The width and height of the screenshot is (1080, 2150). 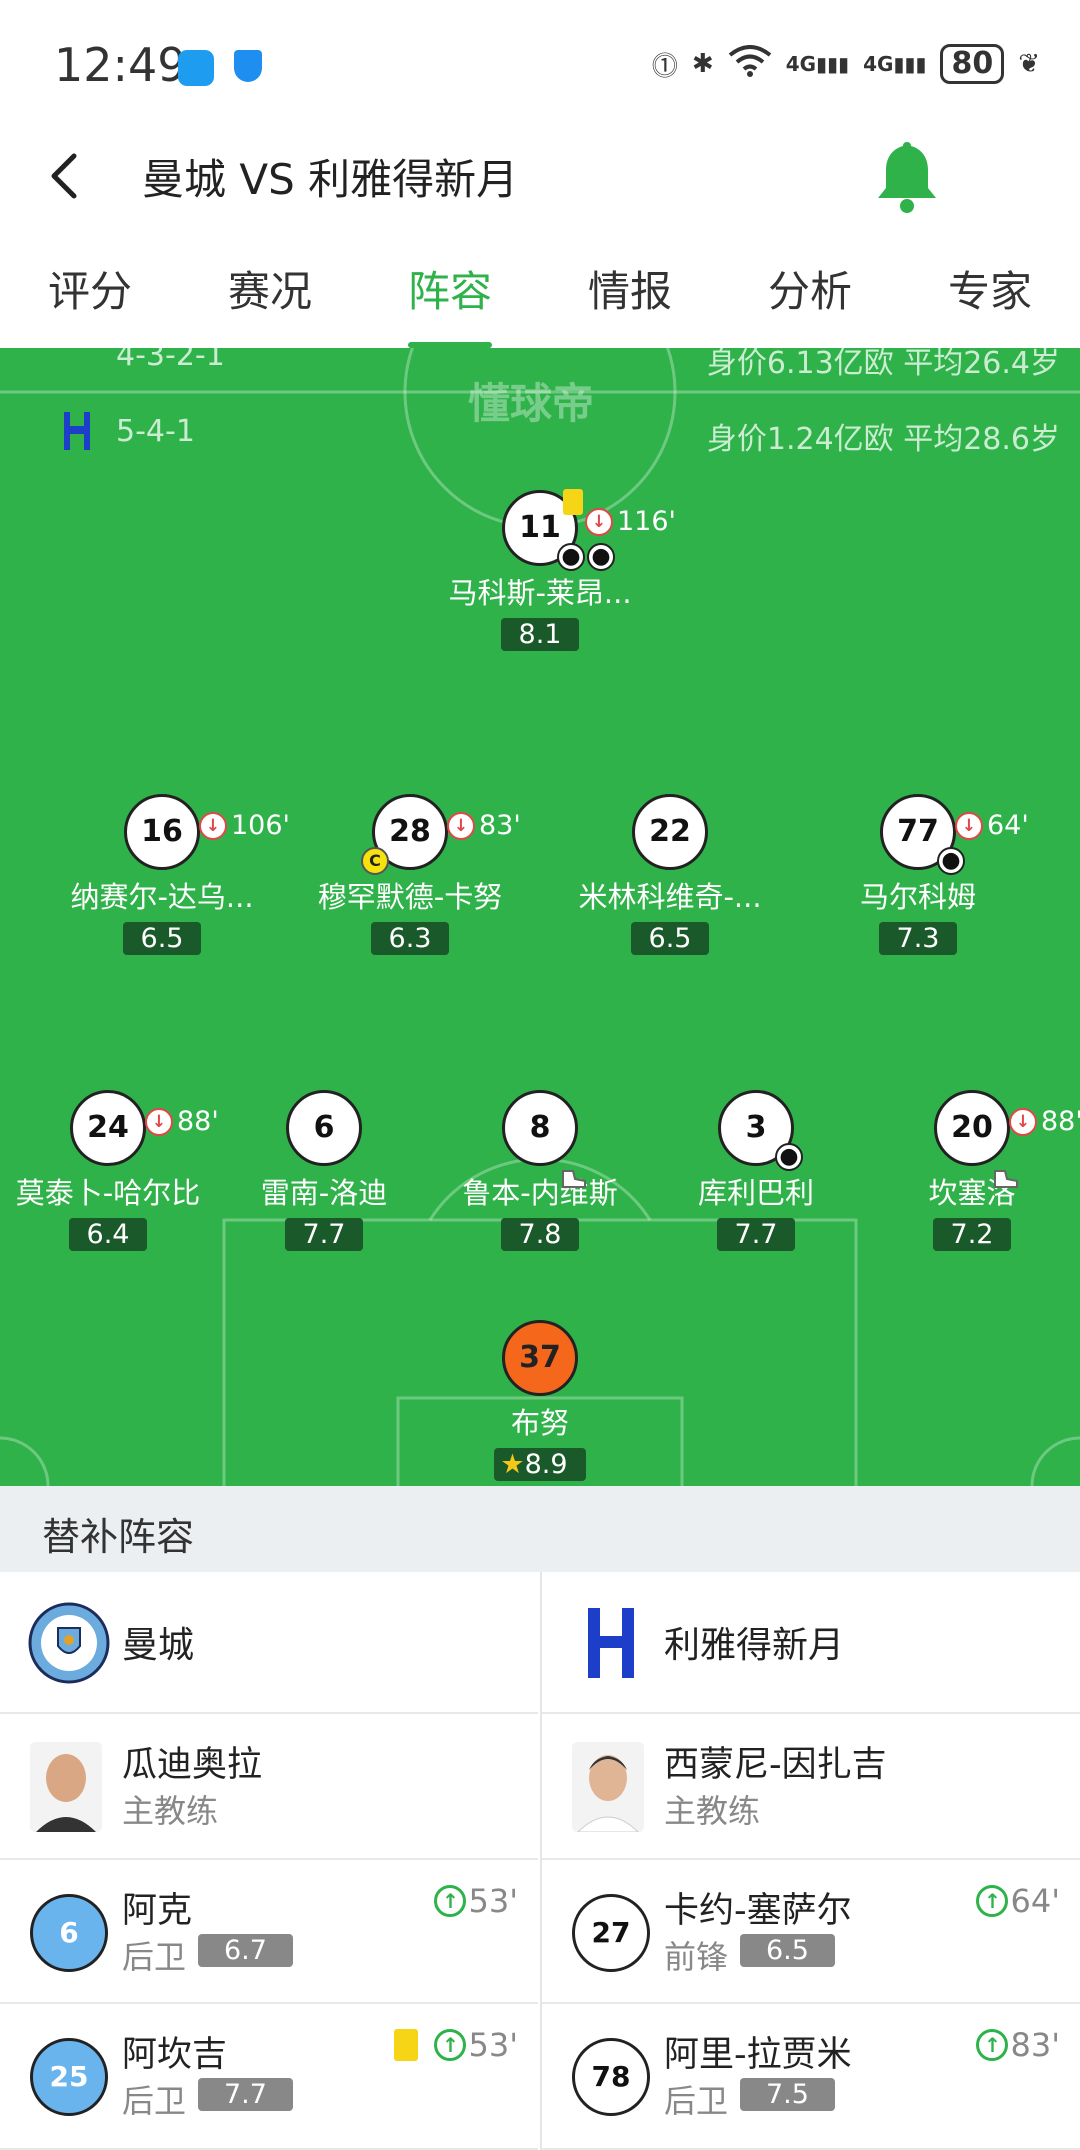 I want to click on top-team-value: 身价6.13亿欧 平均26.4岁, so click(x=883, y=364).